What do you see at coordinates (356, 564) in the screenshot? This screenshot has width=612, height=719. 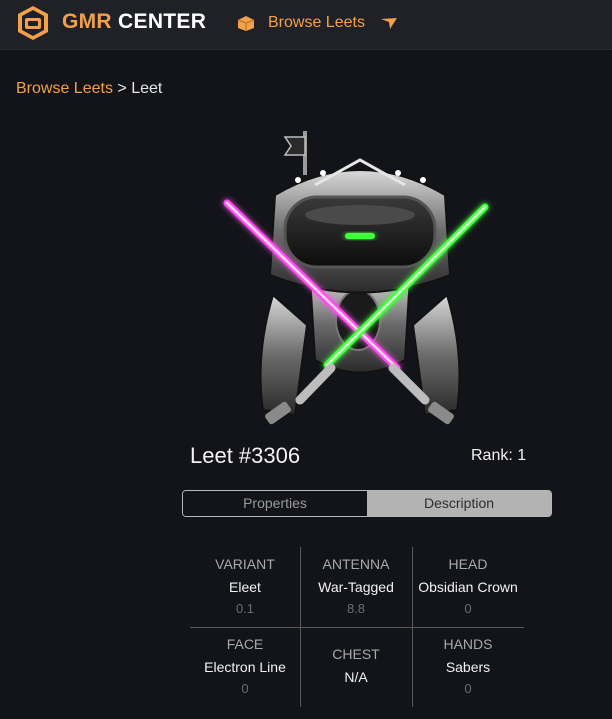 I see `property-label: ANTENNA` at bounding box center [356, 564].